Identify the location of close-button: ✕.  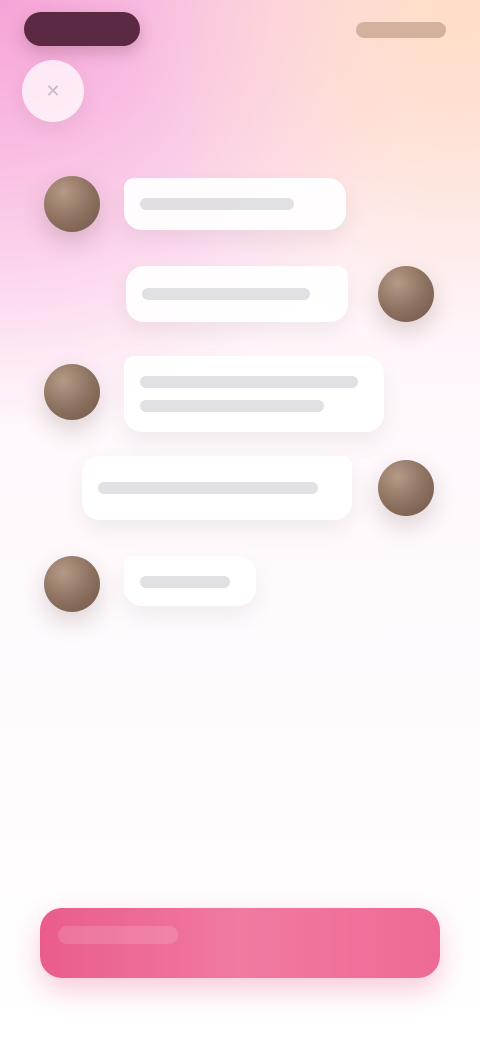
(53, 91).